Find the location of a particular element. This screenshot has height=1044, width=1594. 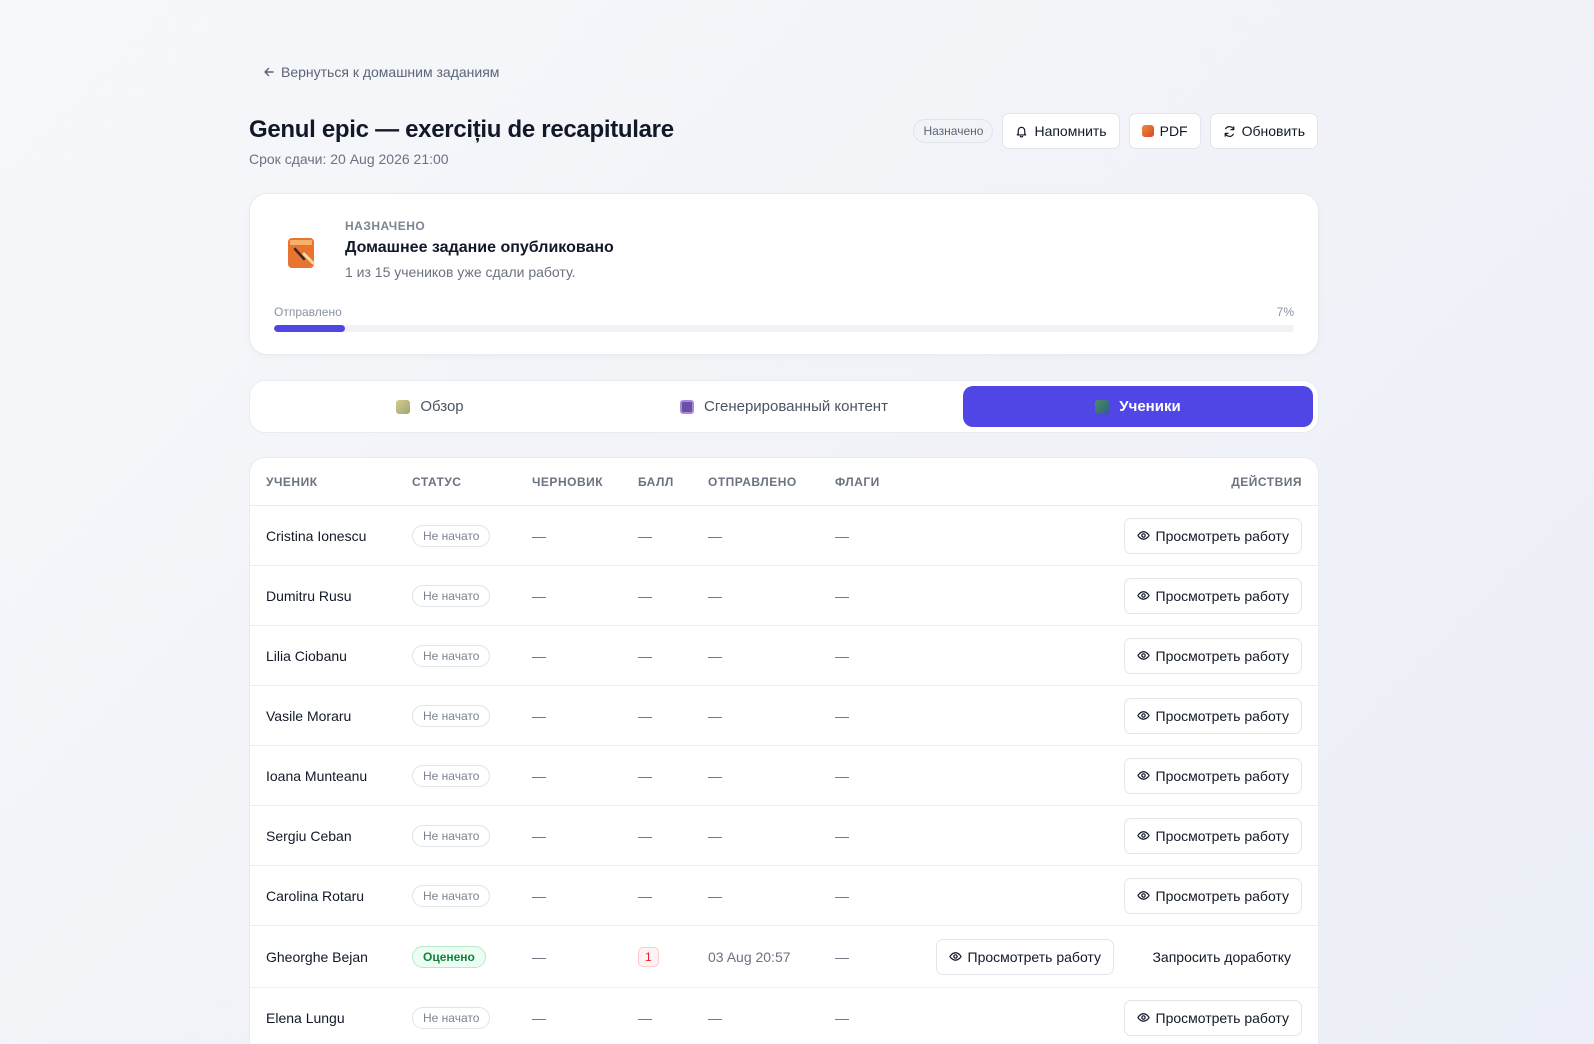

back-link-label: Вернуться к домашним заданиям is located at coordinates (390, 72).